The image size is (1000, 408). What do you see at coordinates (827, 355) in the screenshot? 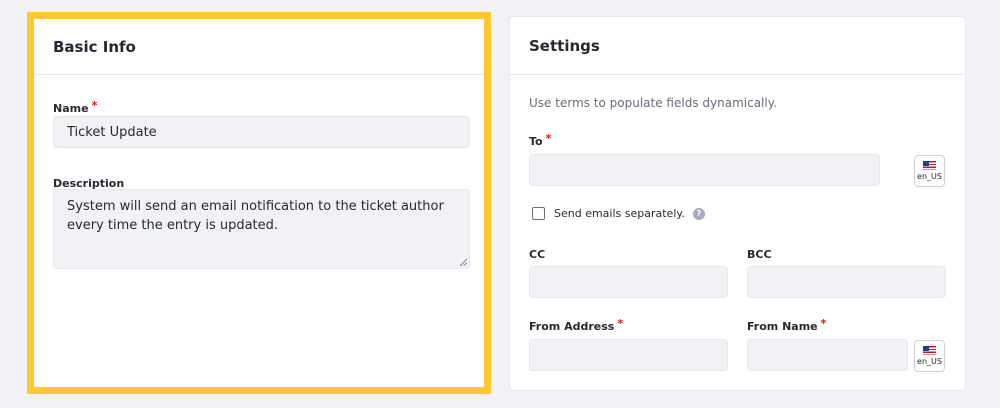
I see `from-name-field` at bounding box center [827, 355].